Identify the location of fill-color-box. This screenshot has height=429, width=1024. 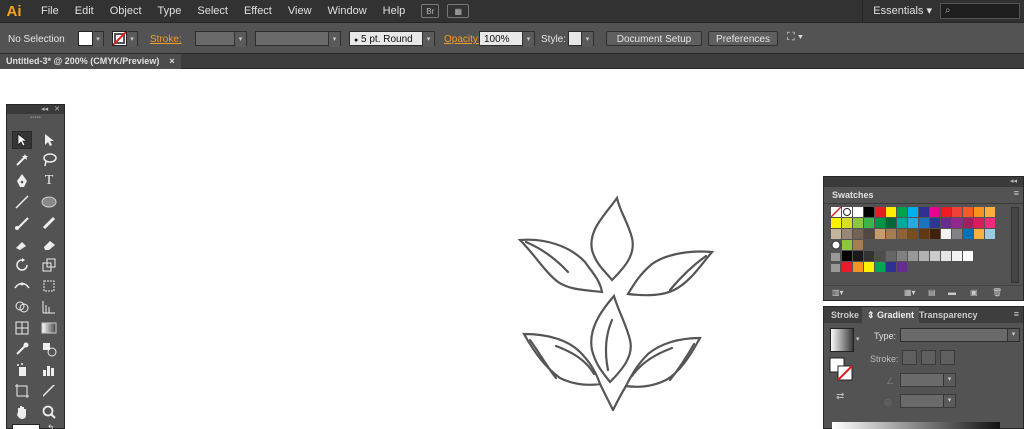
(26, 426).